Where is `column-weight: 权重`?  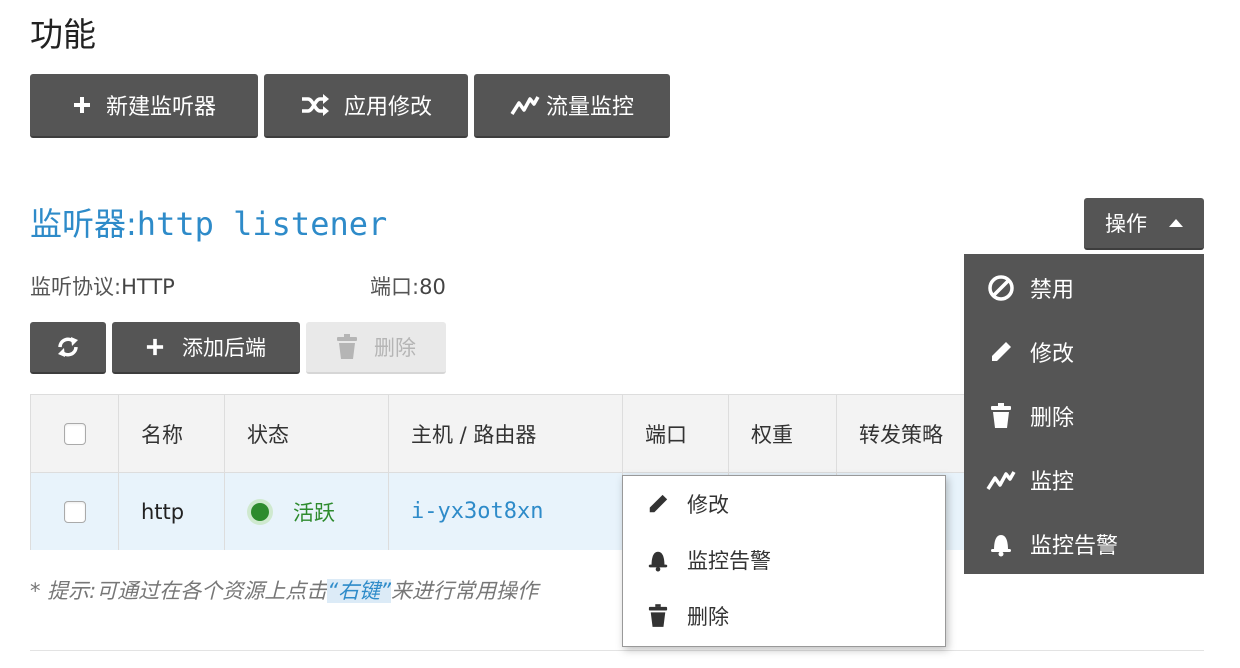
column-weight: 权重 is located at coordinates (783, 433).